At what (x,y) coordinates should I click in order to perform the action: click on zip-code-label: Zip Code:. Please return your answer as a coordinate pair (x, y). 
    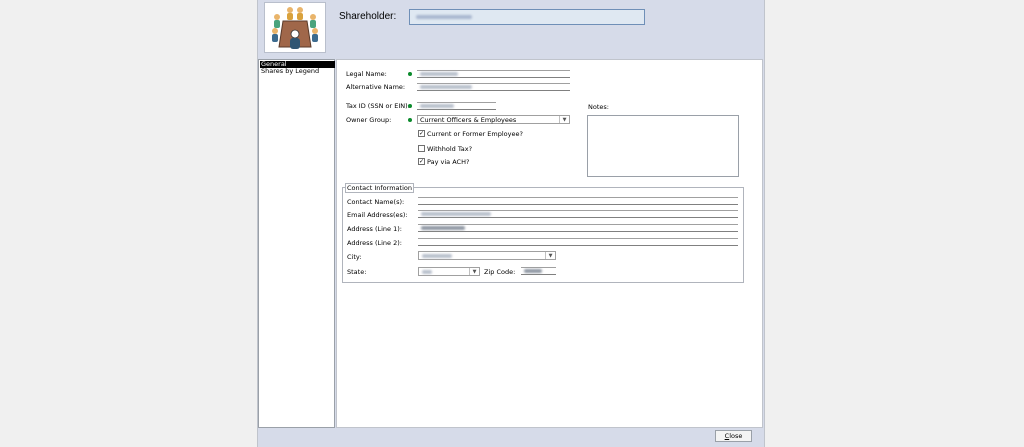
    Looking at the image, I should click on (500, 272).